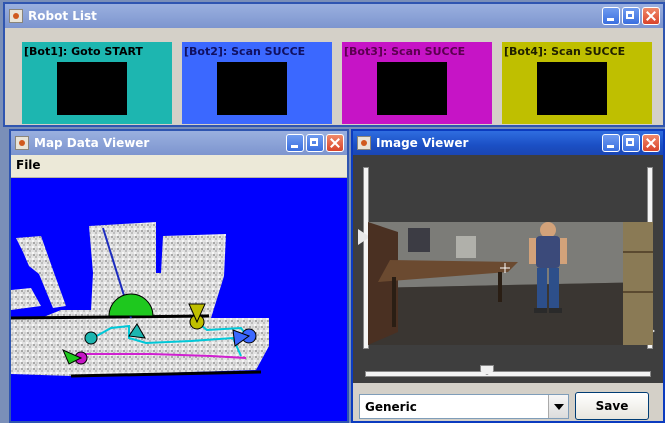  What do you see at coordinates (92, 88) in the screenshot?
I see `bot1-camera-preview` at bounding box center [92, 88].